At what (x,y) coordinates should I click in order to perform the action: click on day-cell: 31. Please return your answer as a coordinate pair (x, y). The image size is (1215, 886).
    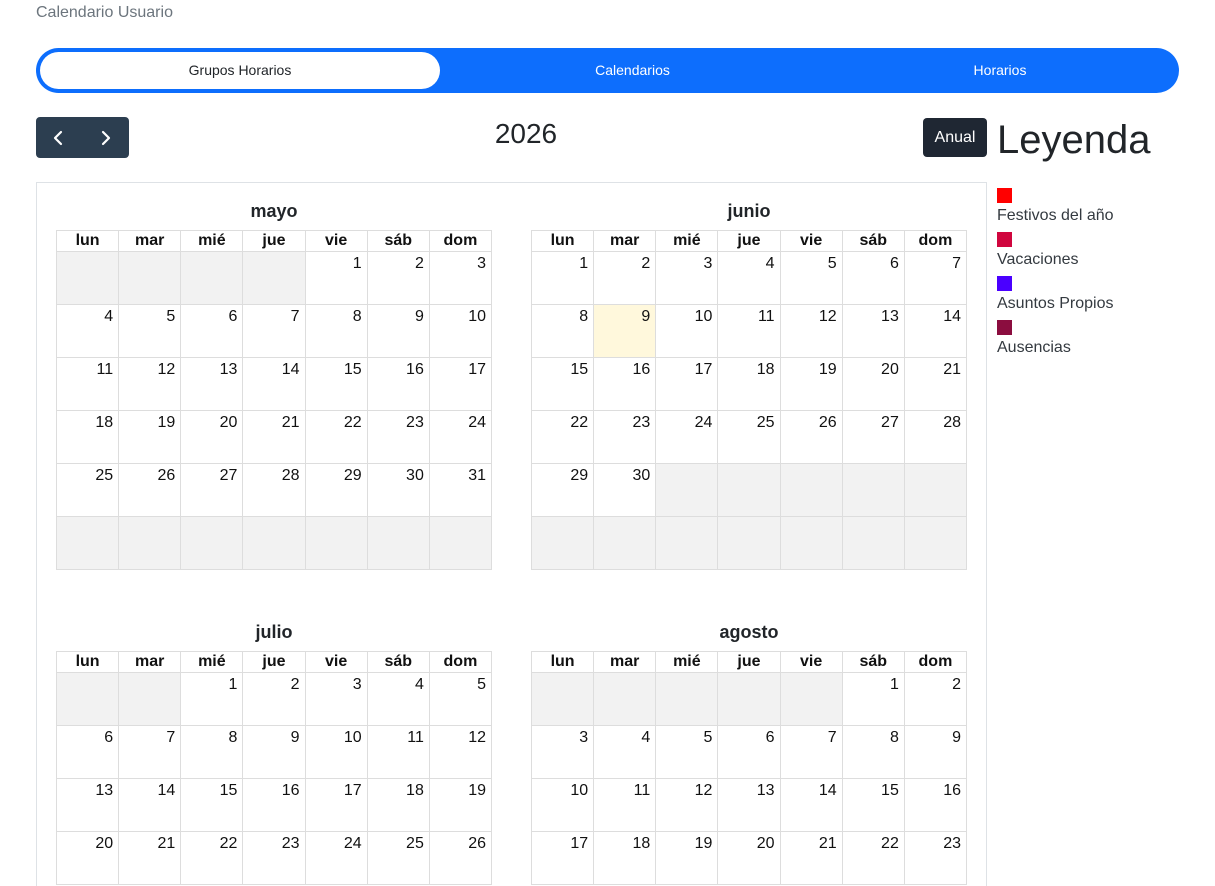
    Looking at the image, I should click on (460, 490).